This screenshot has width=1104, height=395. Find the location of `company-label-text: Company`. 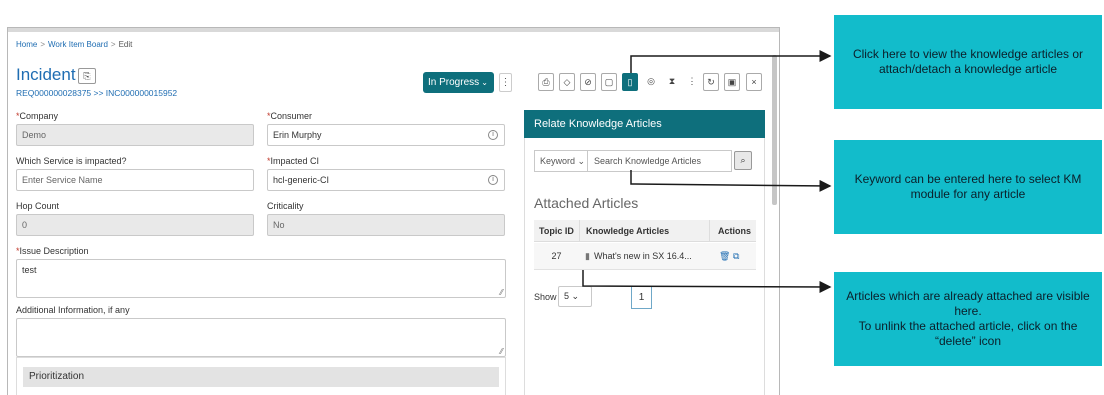

company-label-text: Company is located at coordinates (39, 116).